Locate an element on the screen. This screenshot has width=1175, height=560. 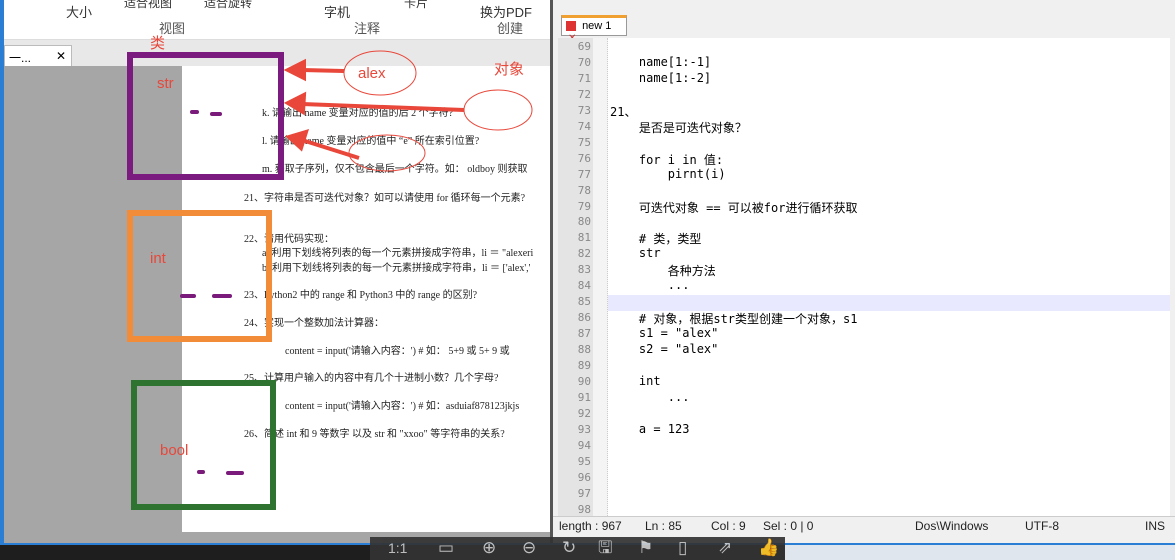
code-line: name[1:-2] is located at coordinates (661, 77).